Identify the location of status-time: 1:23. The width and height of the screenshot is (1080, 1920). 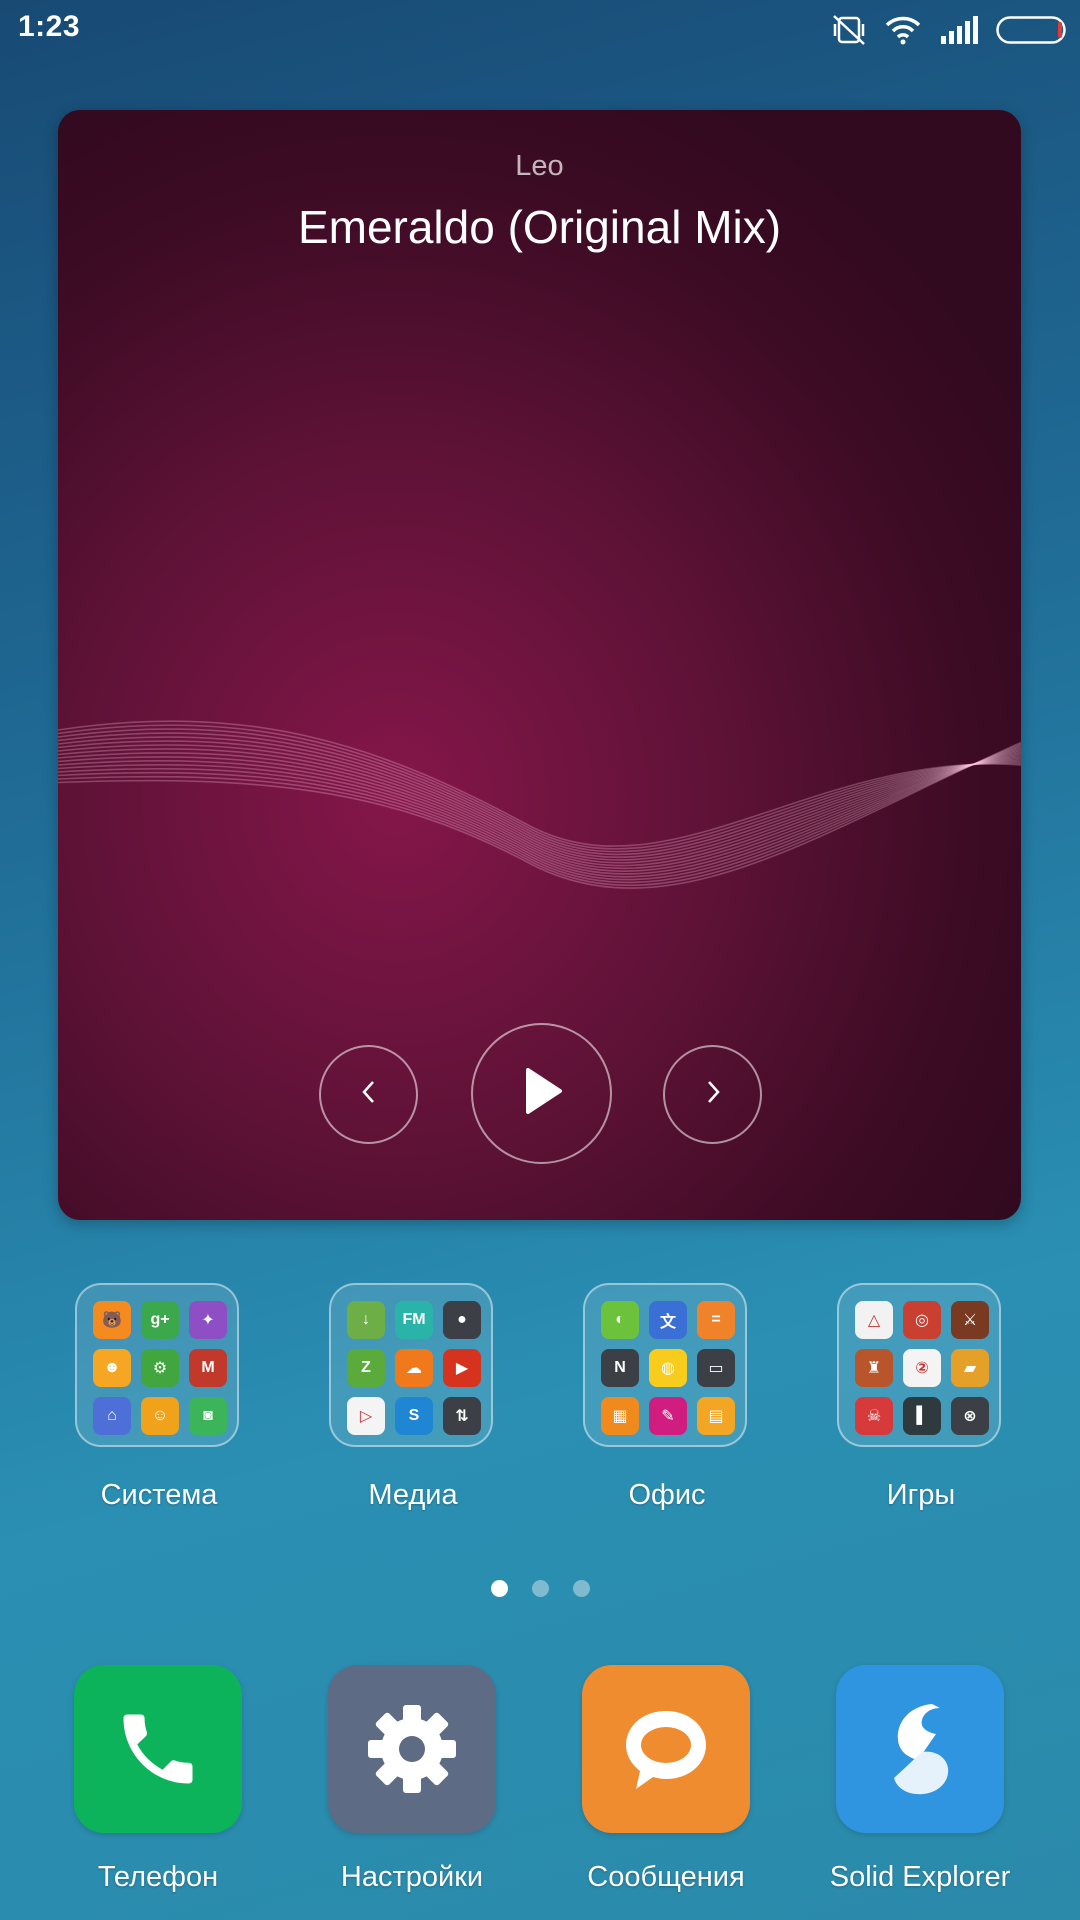
(49, 26).